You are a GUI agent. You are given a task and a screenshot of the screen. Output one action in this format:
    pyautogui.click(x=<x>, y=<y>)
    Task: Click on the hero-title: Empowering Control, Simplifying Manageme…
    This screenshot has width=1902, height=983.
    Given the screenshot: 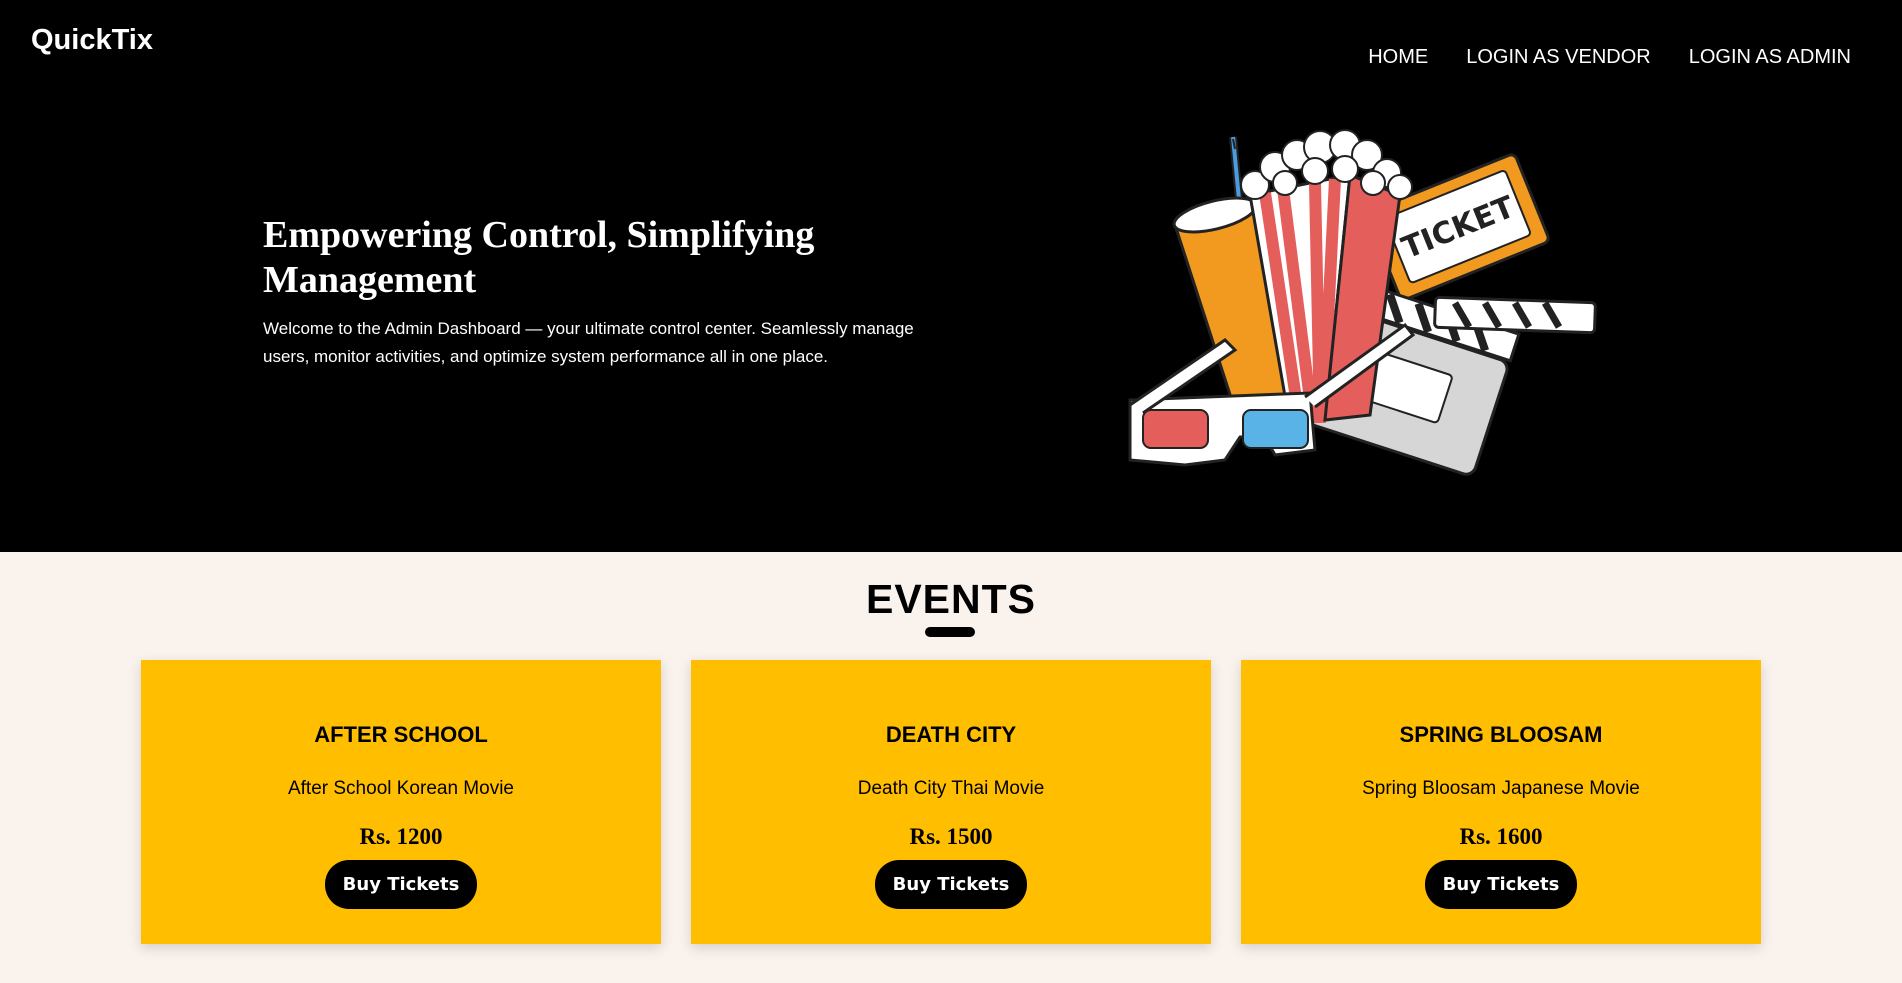 What is the action you would take?
    pyautogui.click(x=539, y=257)
    